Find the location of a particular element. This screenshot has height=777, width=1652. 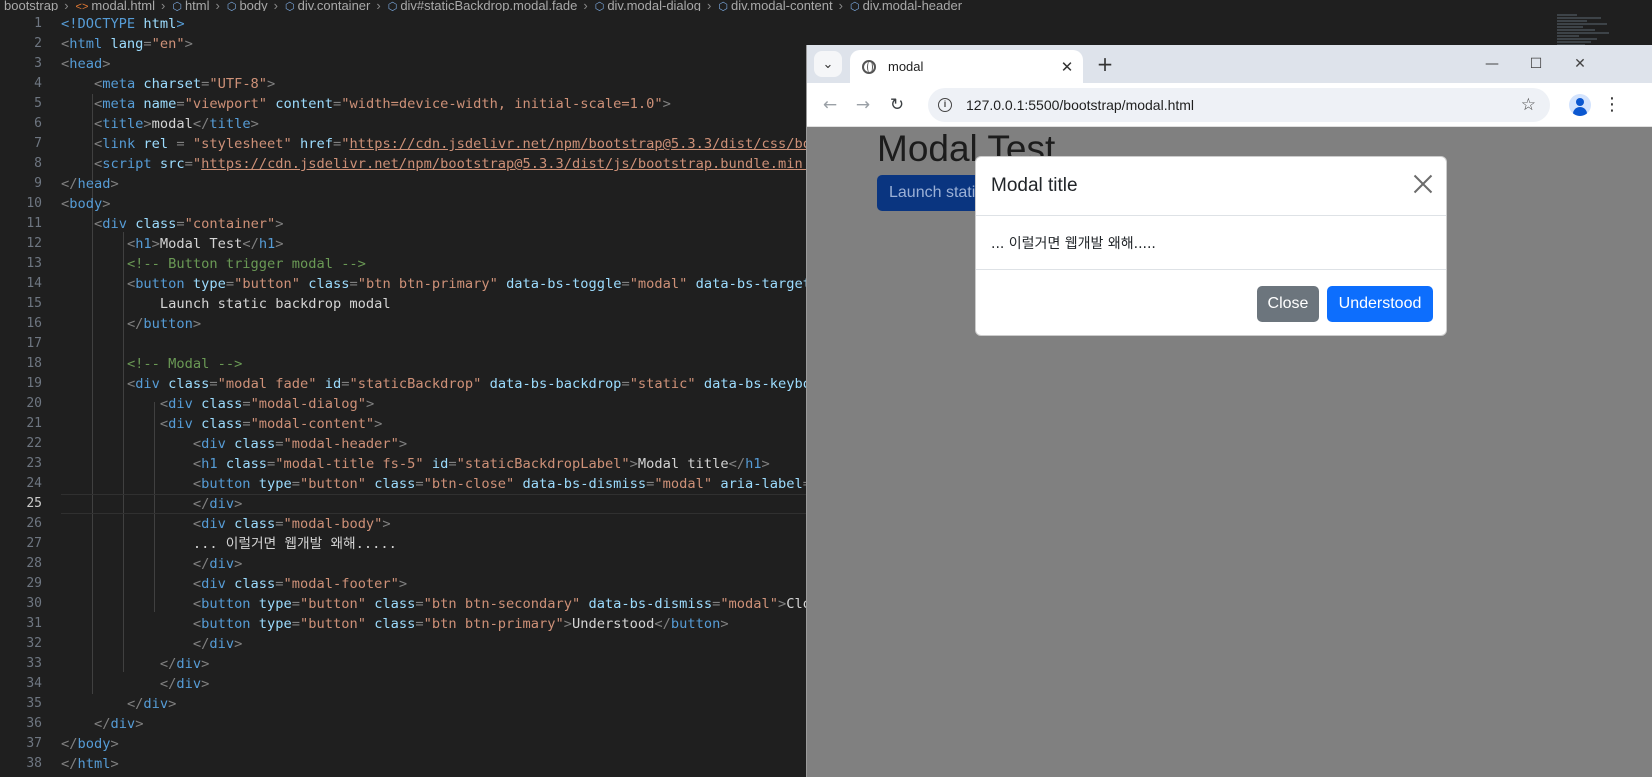

back-arrow-icon: ← is located at coordinates (830, 105).